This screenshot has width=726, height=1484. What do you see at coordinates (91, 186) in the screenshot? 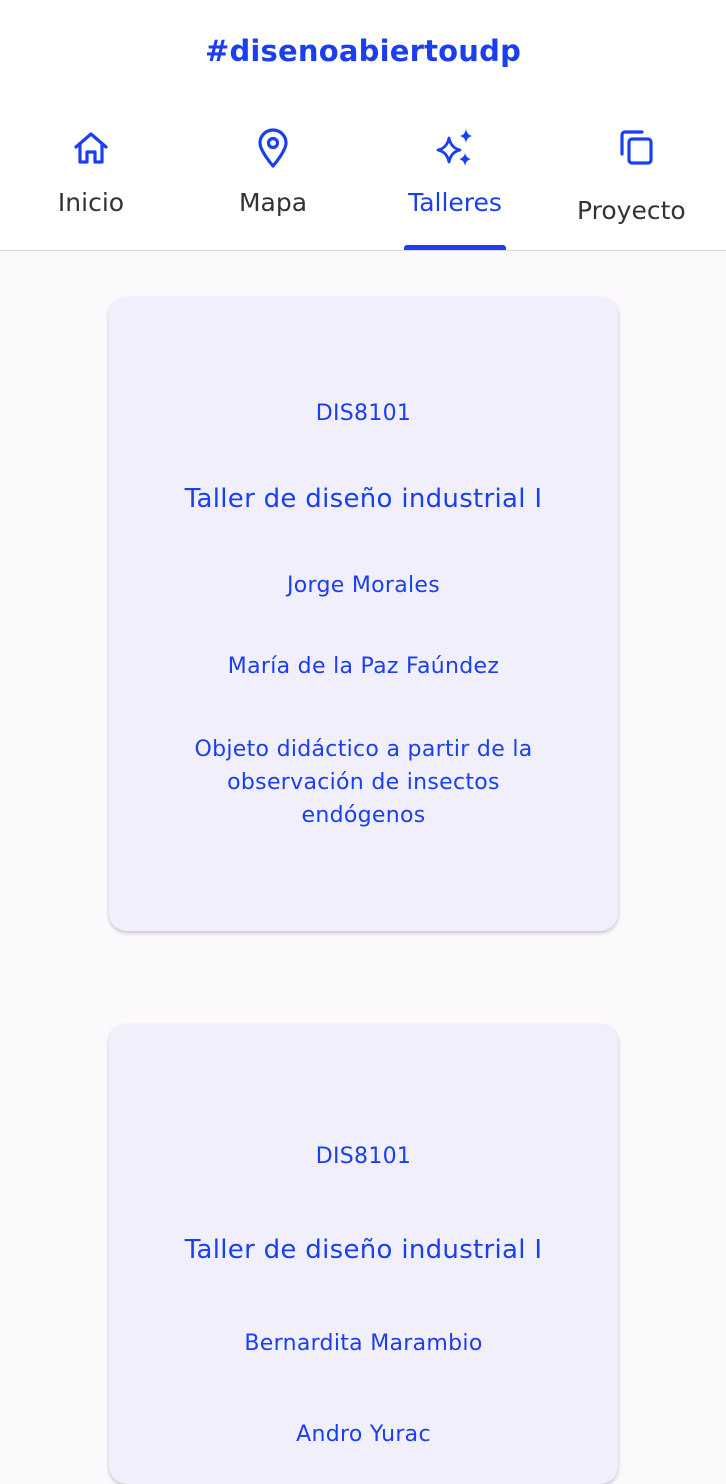
I see `tab-inicio: Inicio` at bounding box center [91, 186].